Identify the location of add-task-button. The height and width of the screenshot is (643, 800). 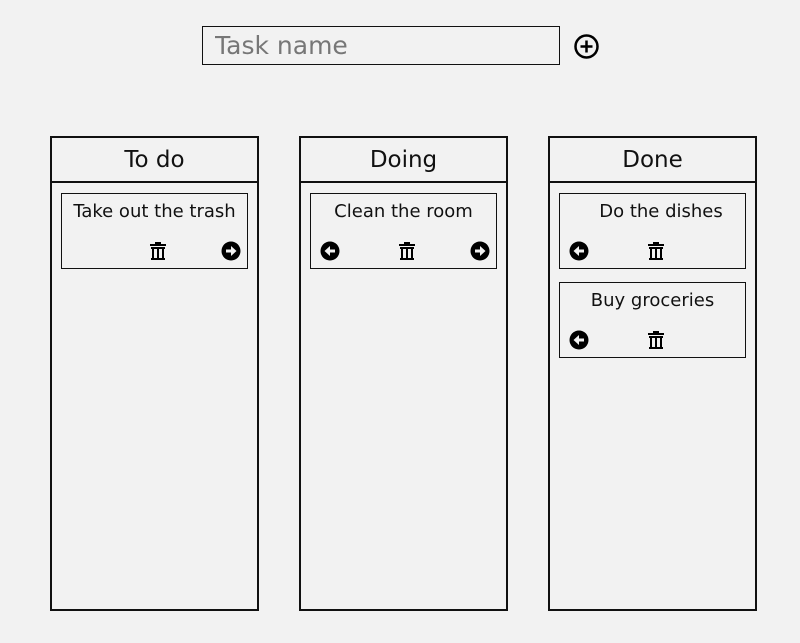
(586, 46).